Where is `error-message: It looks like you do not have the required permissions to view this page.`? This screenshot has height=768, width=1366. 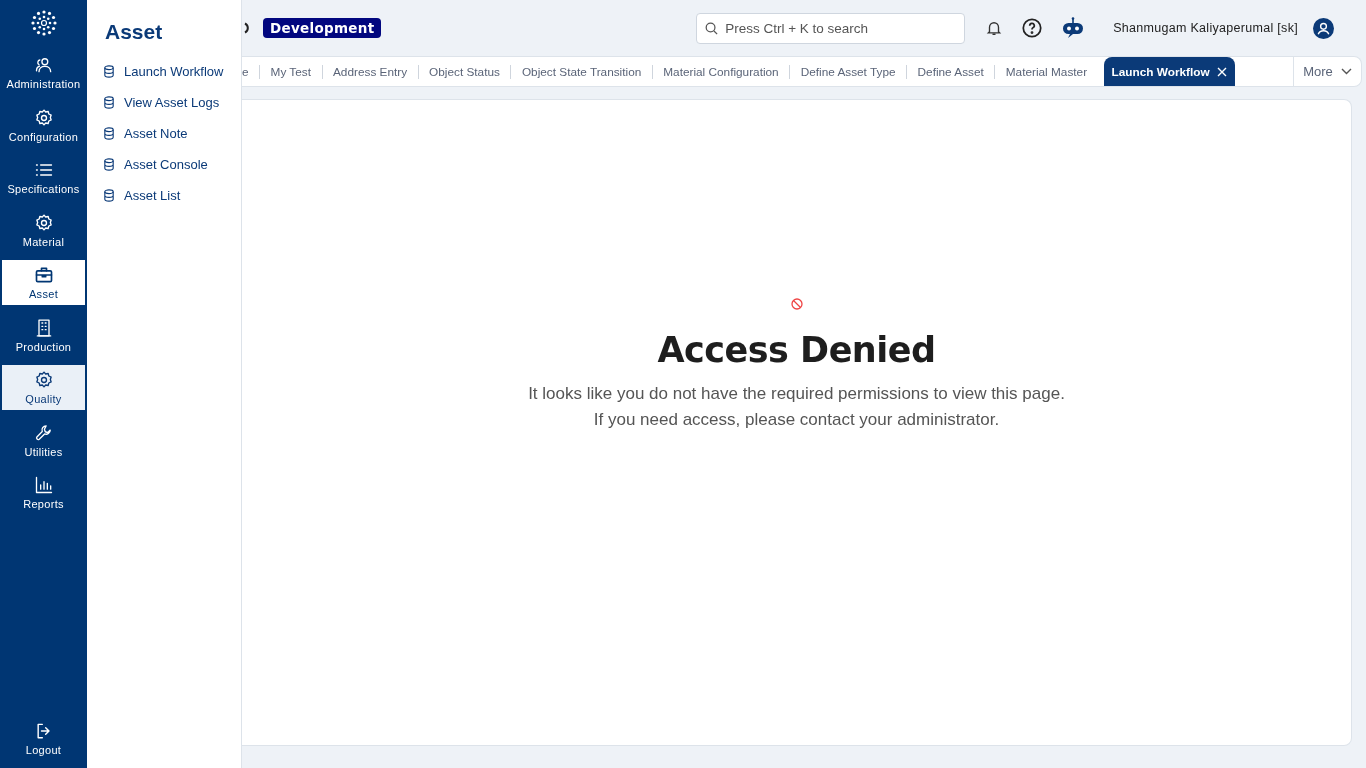 error-message: It looks like you do not have the required permissions to view this page. is located at coordinates (796, 394).